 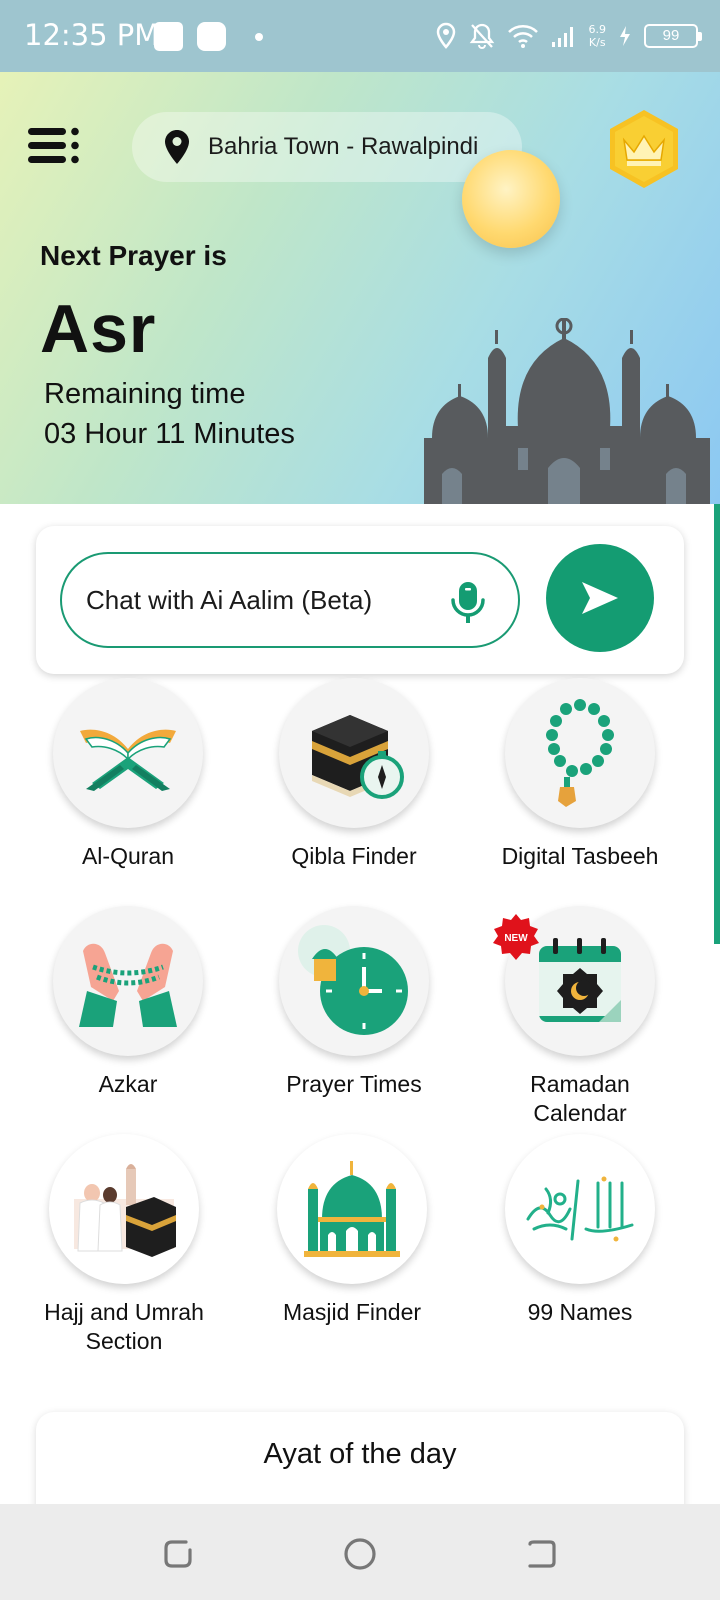 I want to click on feature-label: 99 Names, so click(x=580, y=1312).